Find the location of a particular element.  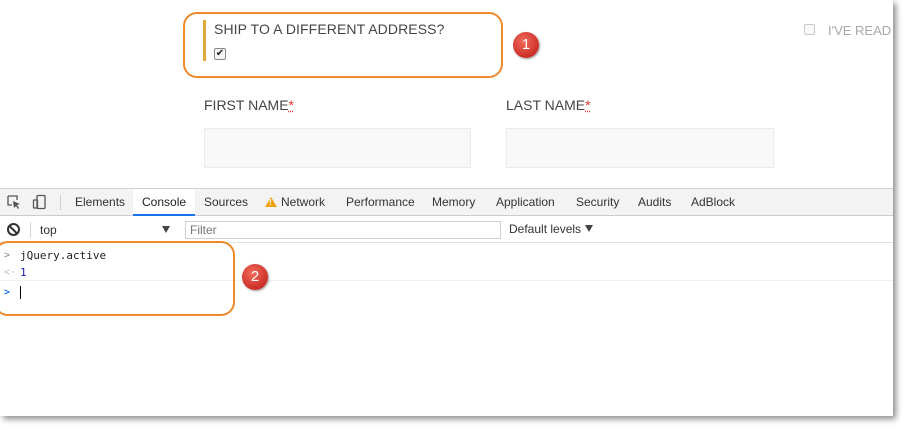

last-name-label-text: LAST NAME is located at coordinates (546, 105).